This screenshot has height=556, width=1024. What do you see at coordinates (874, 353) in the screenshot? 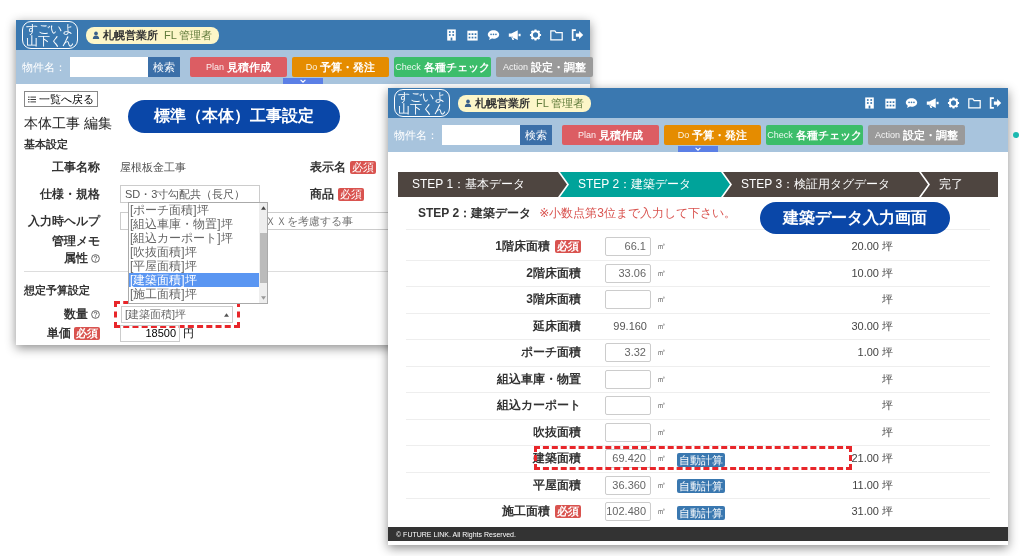
I see `tsubo-value: 1.00 坪` at bounding box center [874, 353].